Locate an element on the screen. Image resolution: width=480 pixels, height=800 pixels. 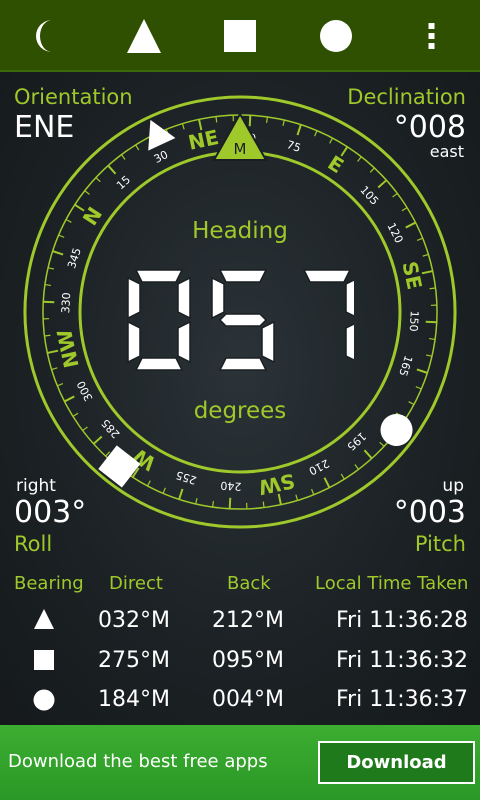
lubber-label: M is located at coordinates (240, 149).